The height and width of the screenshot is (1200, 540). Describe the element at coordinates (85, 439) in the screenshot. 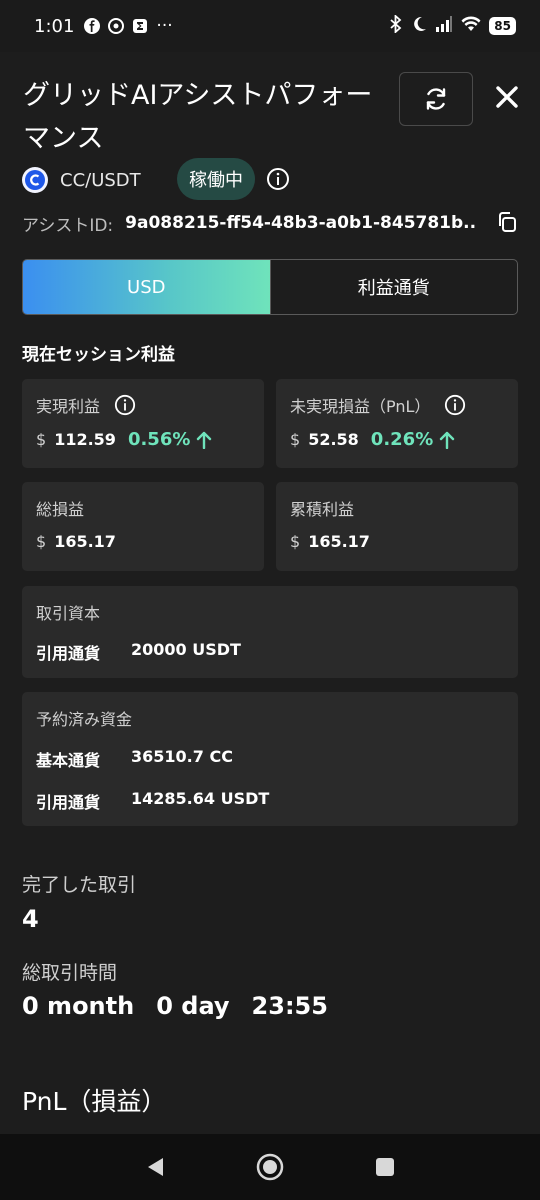

I see `realized-amount: 112.59` at that location.